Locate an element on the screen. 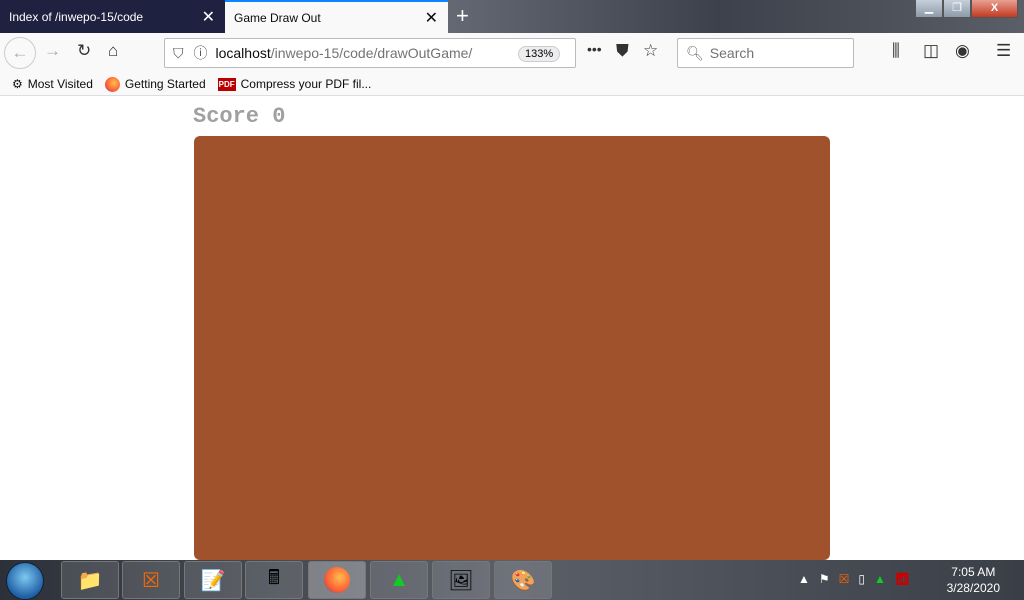  tab-index: Index of /inwepo-15/code ✕ is located at coordinates (112, 16).